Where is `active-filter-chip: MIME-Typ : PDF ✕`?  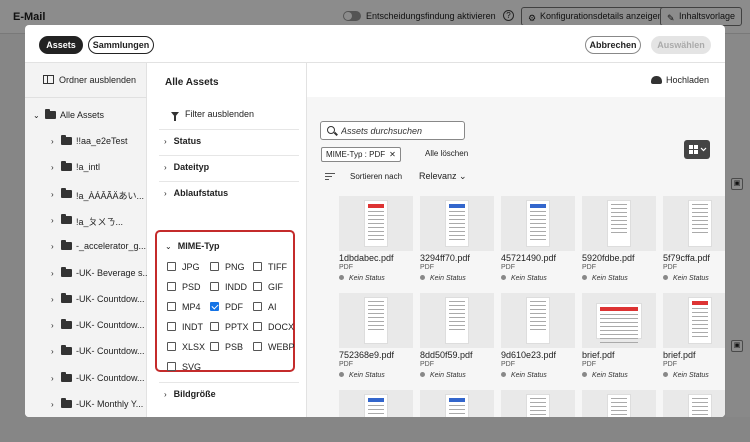 active-filter-chip: MIME-Typ : PDF ✕ is located at coordinates (361, 154).